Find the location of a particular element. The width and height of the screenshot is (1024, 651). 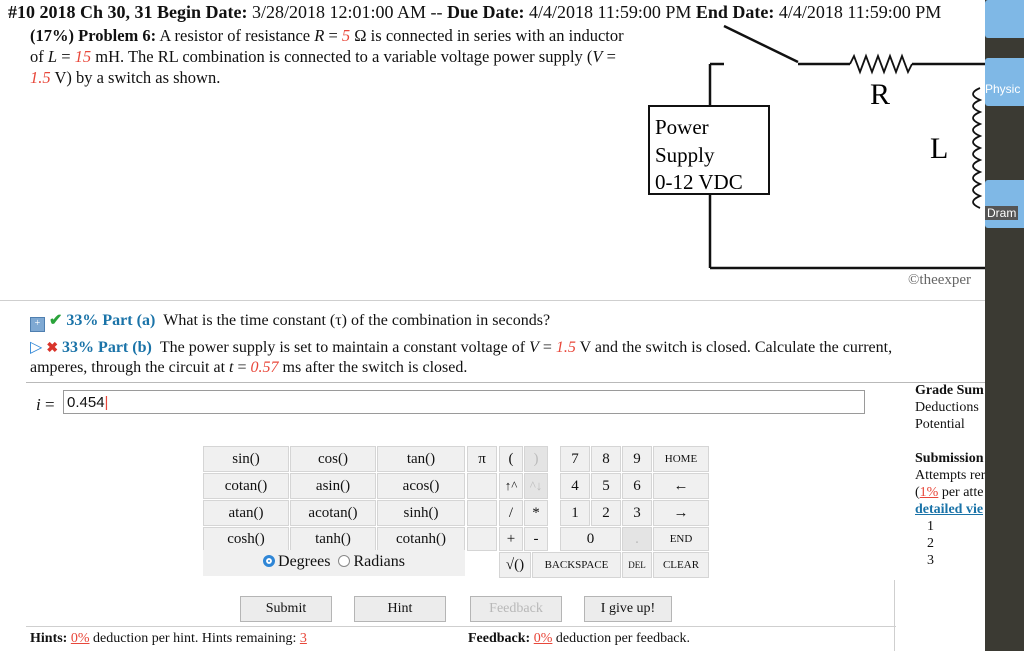

expand-icon: + is located at coordinates (37, 324).